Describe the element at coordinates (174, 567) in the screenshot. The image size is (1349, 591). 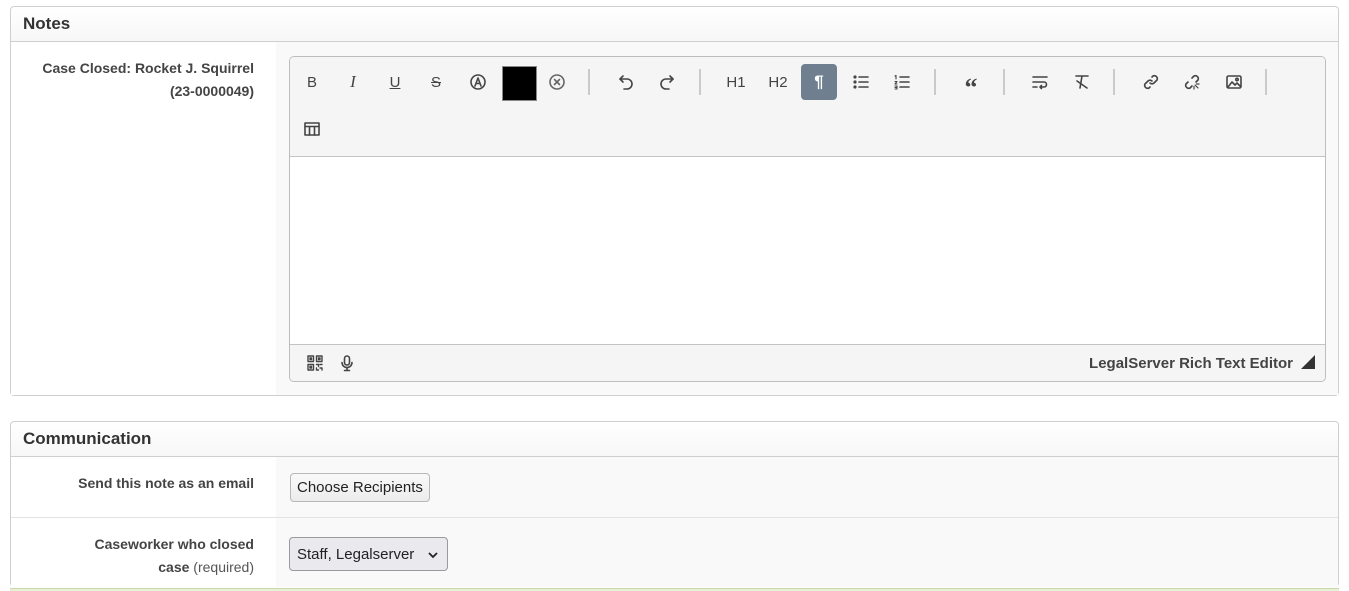
I see `caseworker-label-case: case` at that location.